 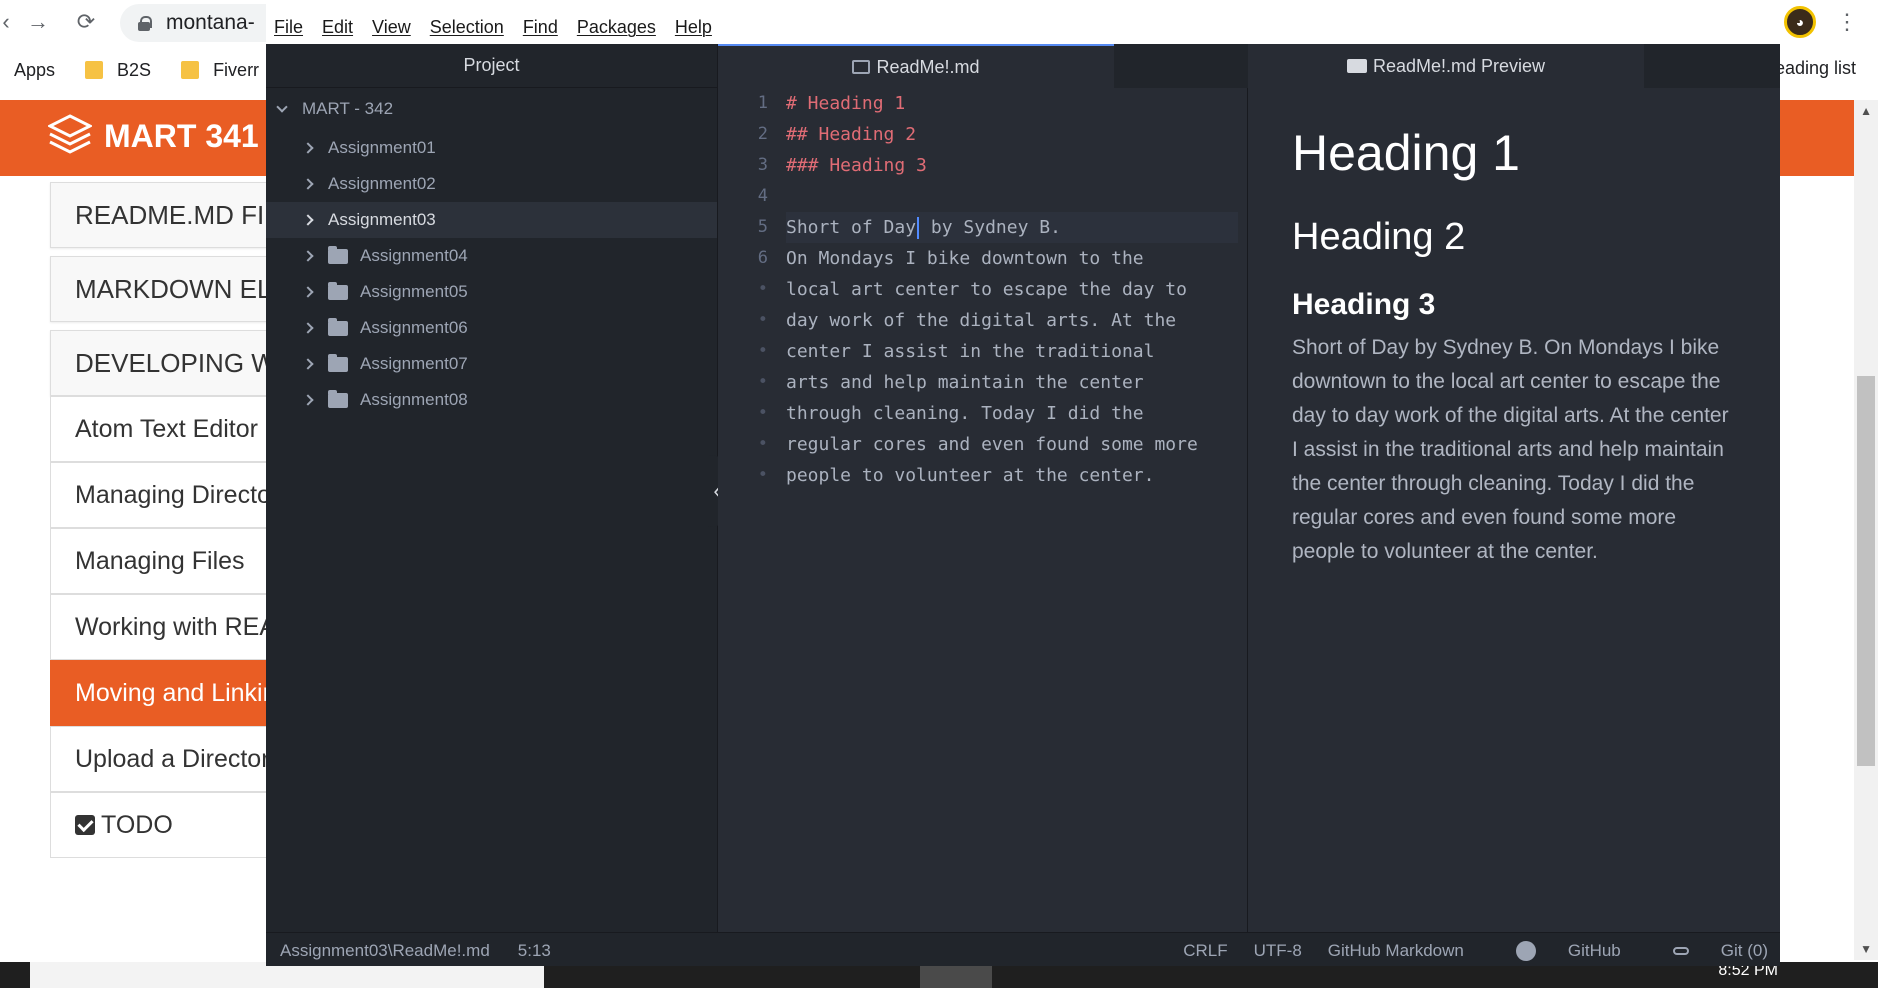 What do you see at coordinates (1012, 320) in the screenshot?
I see `code-line: day work of the digital arts. At the` at bounding box center [1012, 320].